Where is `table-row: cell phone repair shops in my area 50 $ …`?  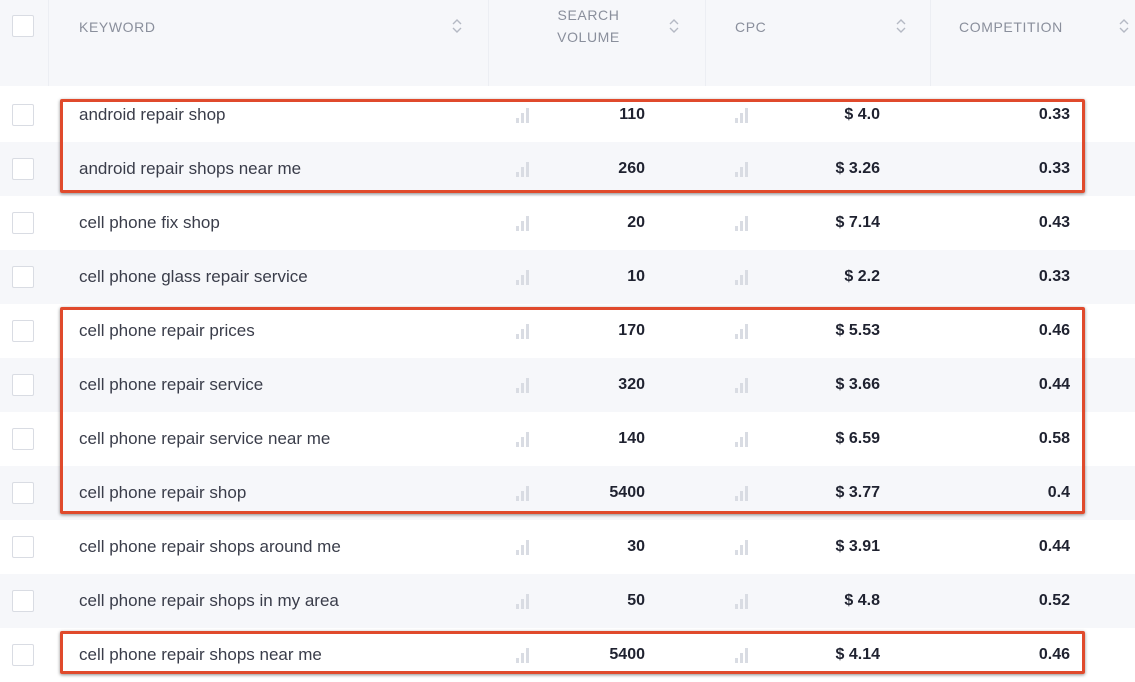 table-row: cell phone repair shops in my area 50 $ … is located at coordinates (567, 601).